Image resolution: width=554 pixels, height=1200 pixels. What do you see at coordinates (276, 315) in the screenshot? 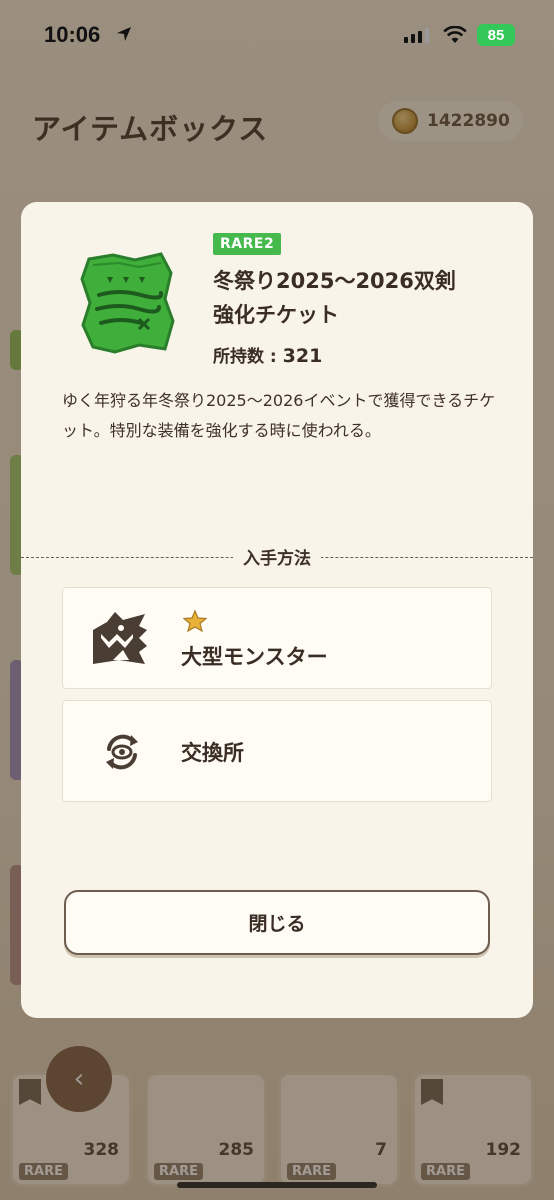
I see `item-name-line2: 強化チケット` at bounding box center [276, 315].